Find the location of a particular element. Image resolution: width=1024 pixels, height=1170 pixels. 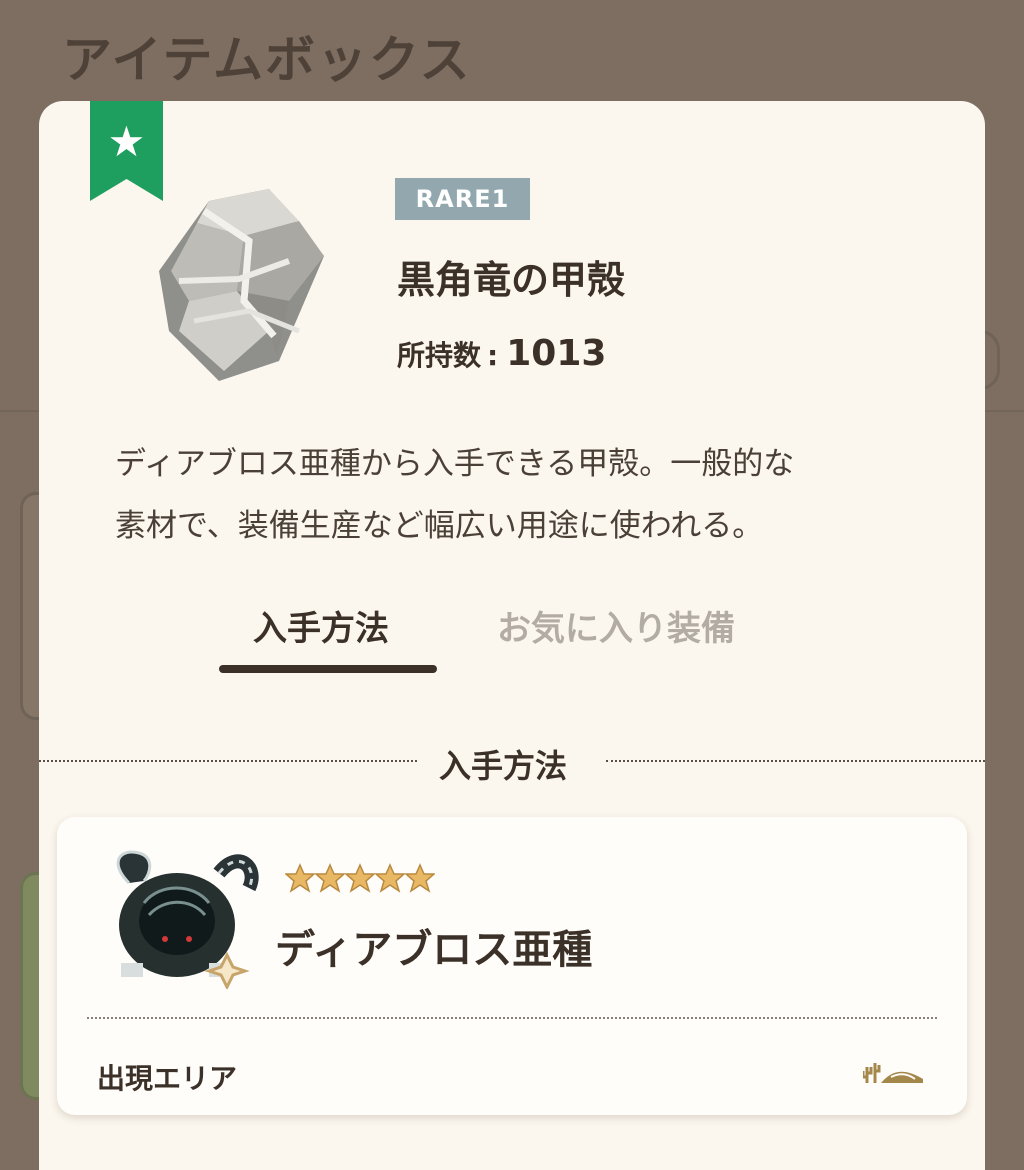

monster-icon is located at coordinates (187, 919).